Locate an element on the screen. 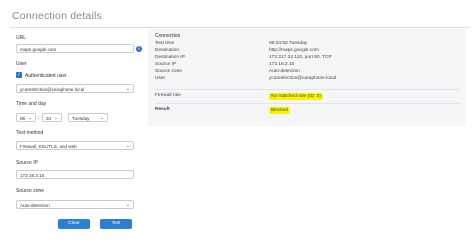 The image size is (474, 248). source-ip-label: Source IP is located at coordinates (27, 163).